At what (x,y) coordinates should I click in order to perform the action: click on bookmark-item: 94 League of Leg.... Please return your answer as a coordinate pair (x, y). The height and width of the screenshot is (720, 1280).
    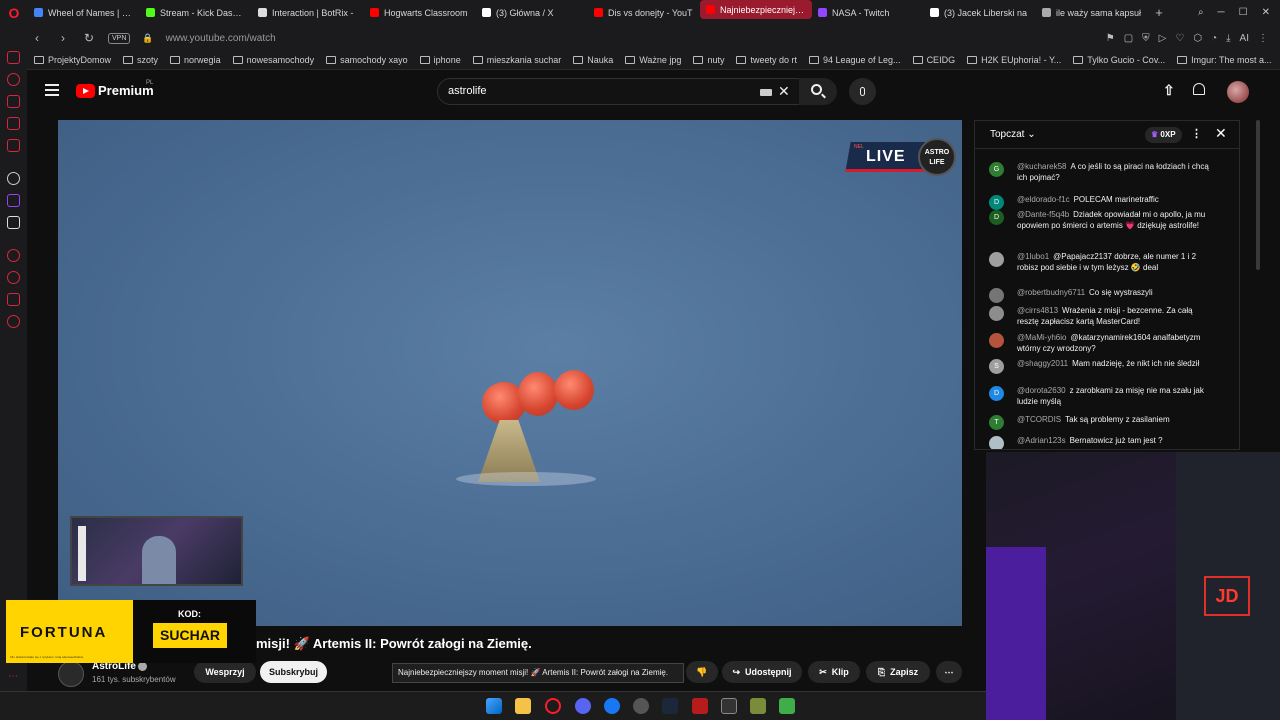
    Looking at the image, I should click on (854, 60).